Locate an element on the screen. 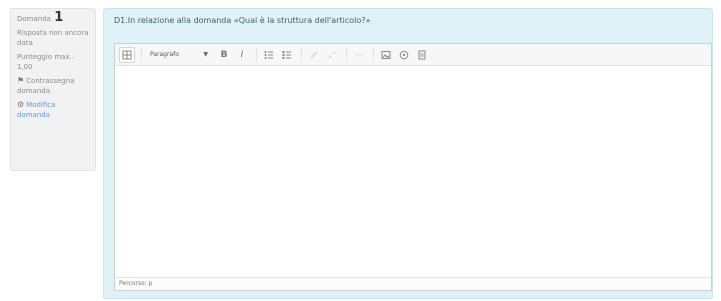 Image resolution: width=721 pixels, height=301 pixels. toolbar-toggle-icon is located at coordinates (127, 54).